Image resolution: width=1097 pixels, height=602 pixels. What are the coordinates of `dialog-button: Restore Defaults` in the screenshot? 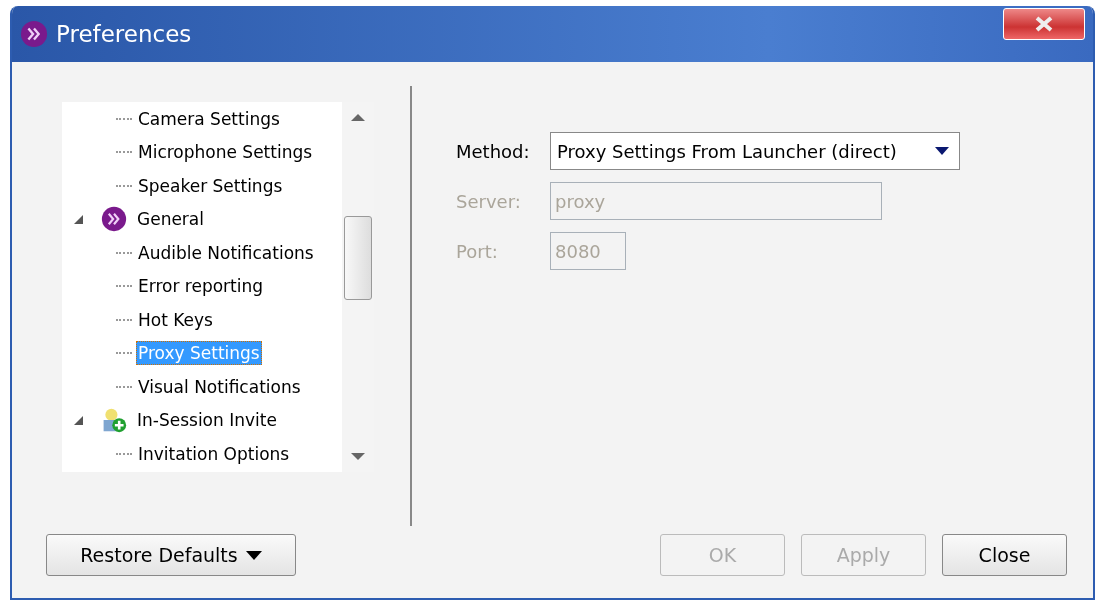 It's located at (171, 555).